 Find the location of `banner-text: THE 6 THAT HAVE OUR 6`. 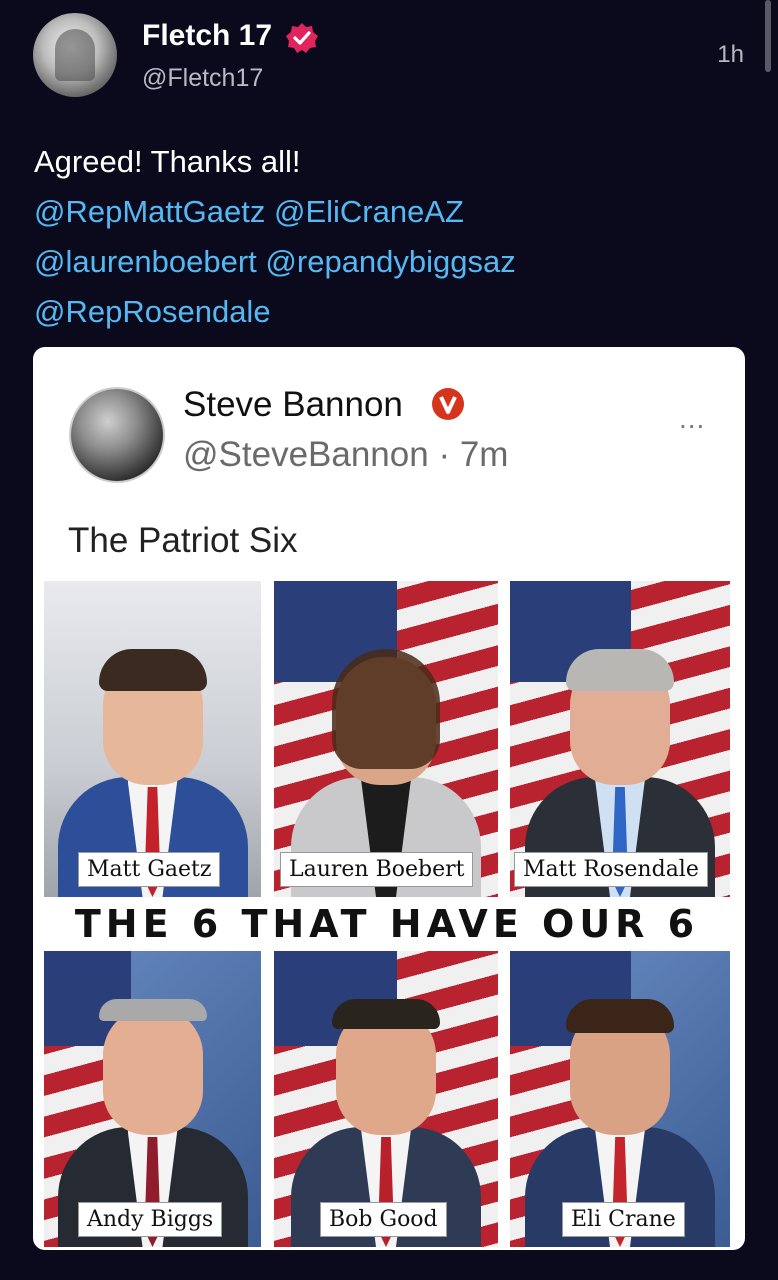

banner-text: THE 6 THAT HAVE OUR 6 is located at coordinates (387, 924).